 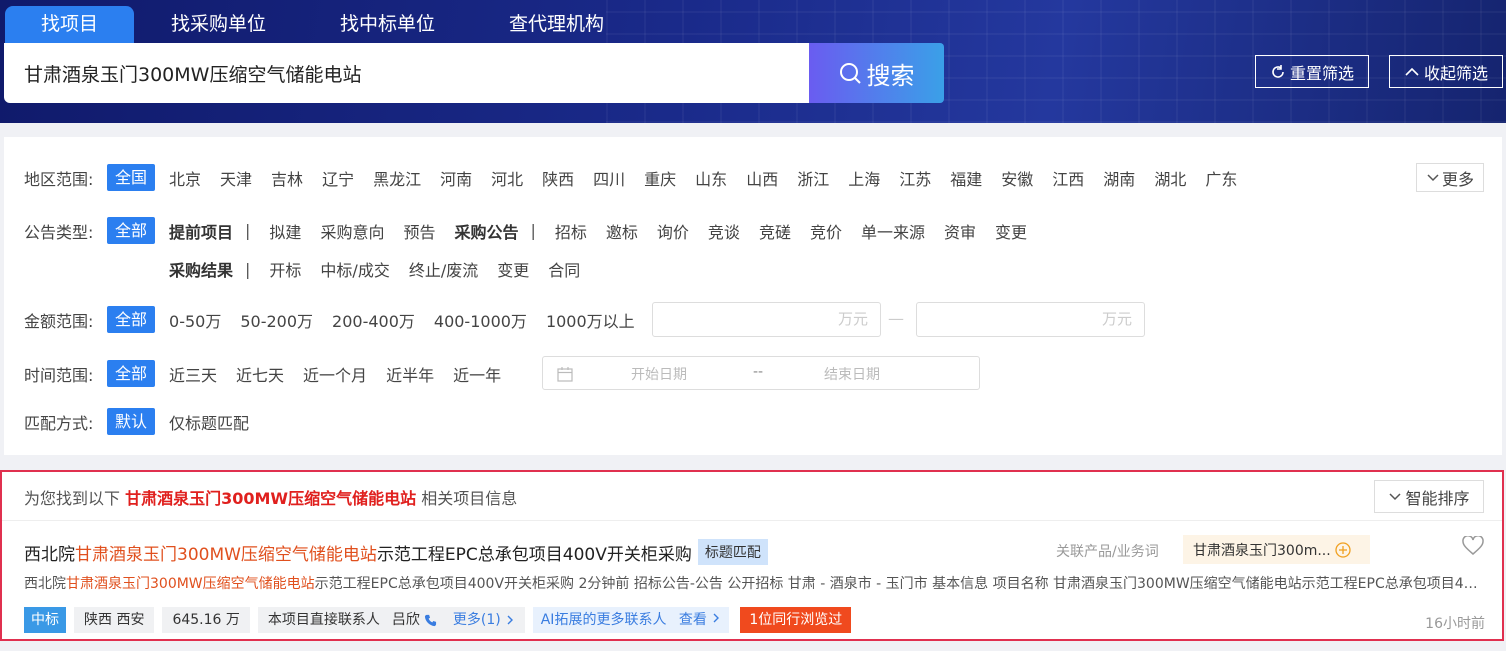 What do you see at coordinates (338, 178) in the screenshot?
I see `region-option: 辽宁` at bounding box center [338, 178].